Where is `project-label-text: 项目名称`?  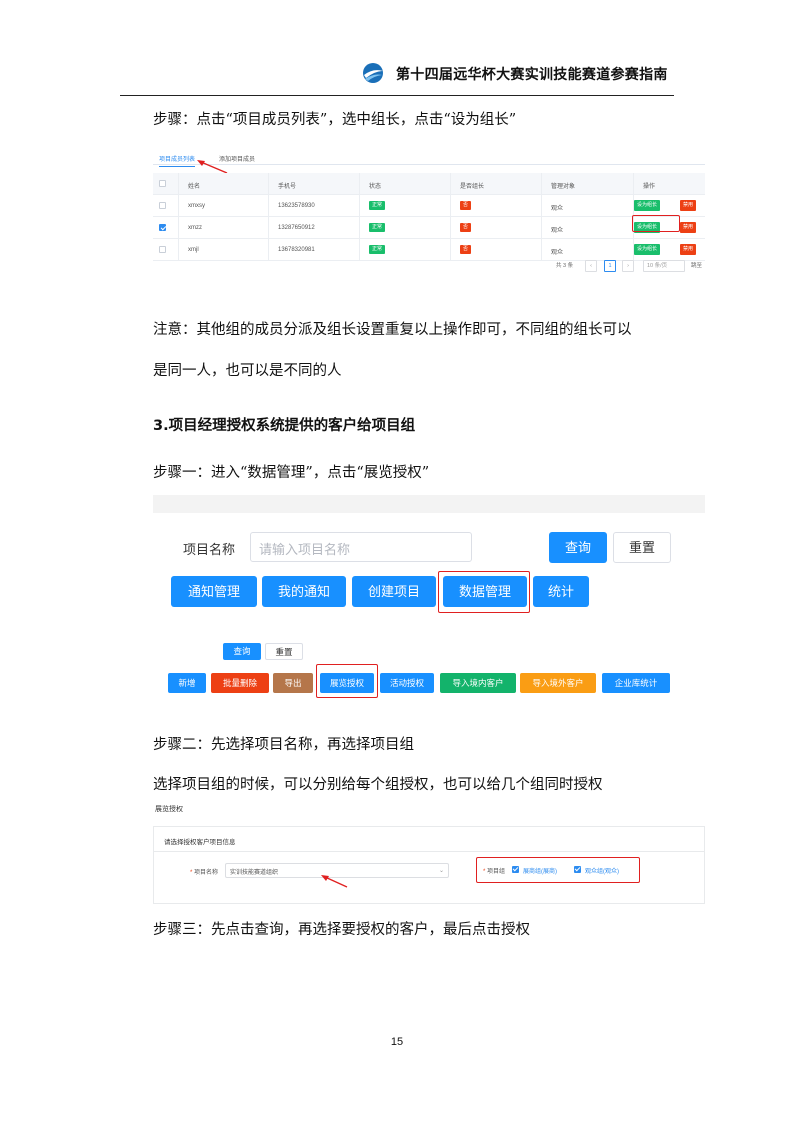 project-label-text: 项目名称 is located at coordinates (206, 873).